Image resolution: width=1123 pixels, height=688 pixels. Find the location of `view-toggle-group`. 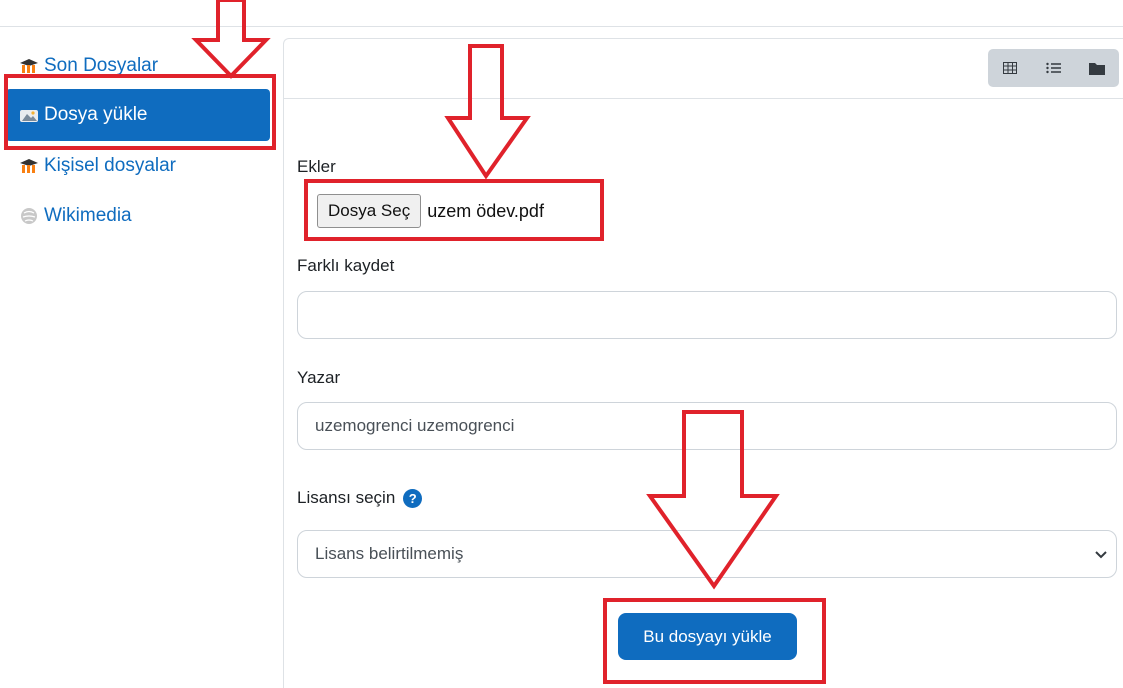

view-toggle-group is located at coordinates (1053, 68).